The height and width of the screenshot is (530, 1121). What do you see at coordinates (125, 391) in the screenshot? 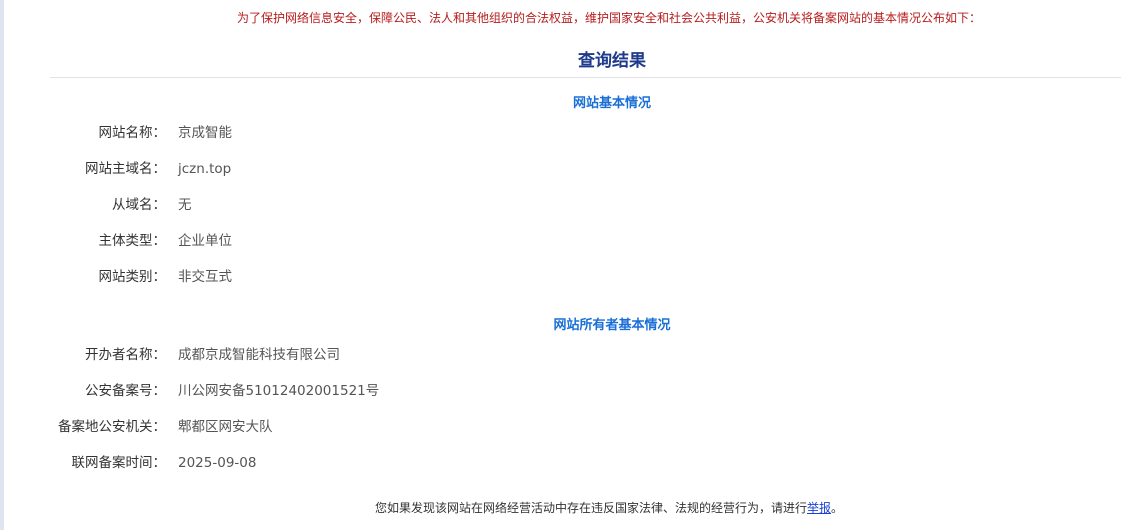
I see `label-record-number: 公安备案号：` at bounding box center [125, 391].